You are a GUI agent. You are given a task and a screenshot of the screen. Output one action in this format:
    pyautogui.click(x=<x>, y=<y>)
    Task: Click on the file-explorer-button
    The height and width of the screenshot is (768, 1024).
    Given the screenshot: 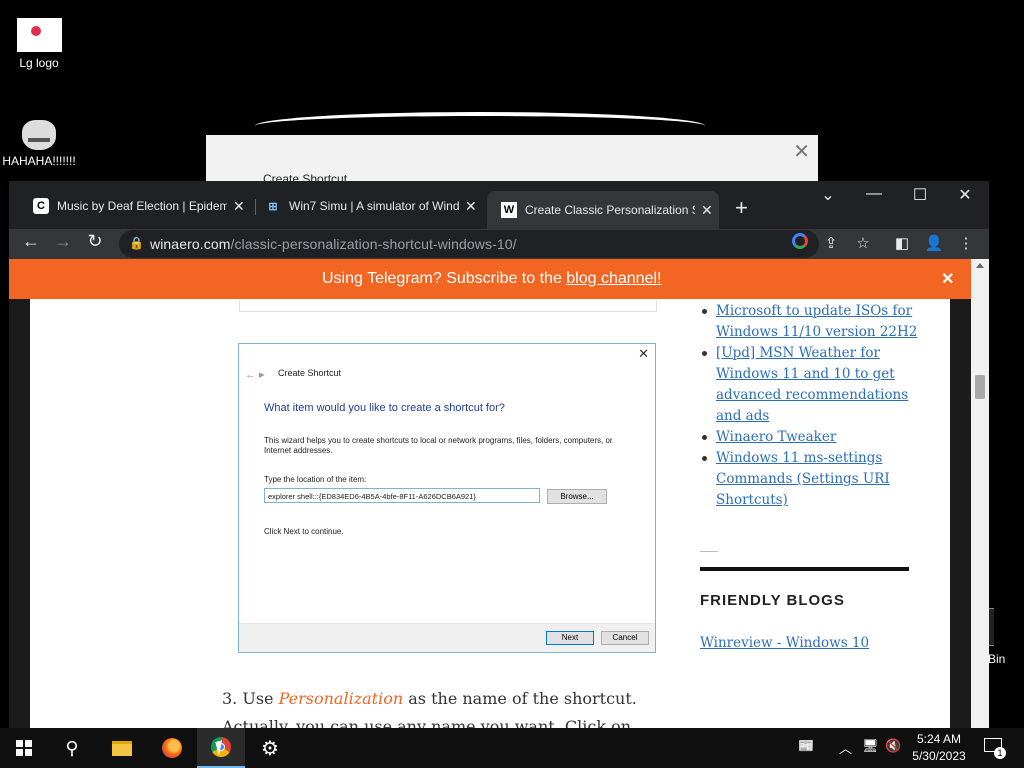 What is the action you would take?
    pyautogui.click(x=122, y=748)
    